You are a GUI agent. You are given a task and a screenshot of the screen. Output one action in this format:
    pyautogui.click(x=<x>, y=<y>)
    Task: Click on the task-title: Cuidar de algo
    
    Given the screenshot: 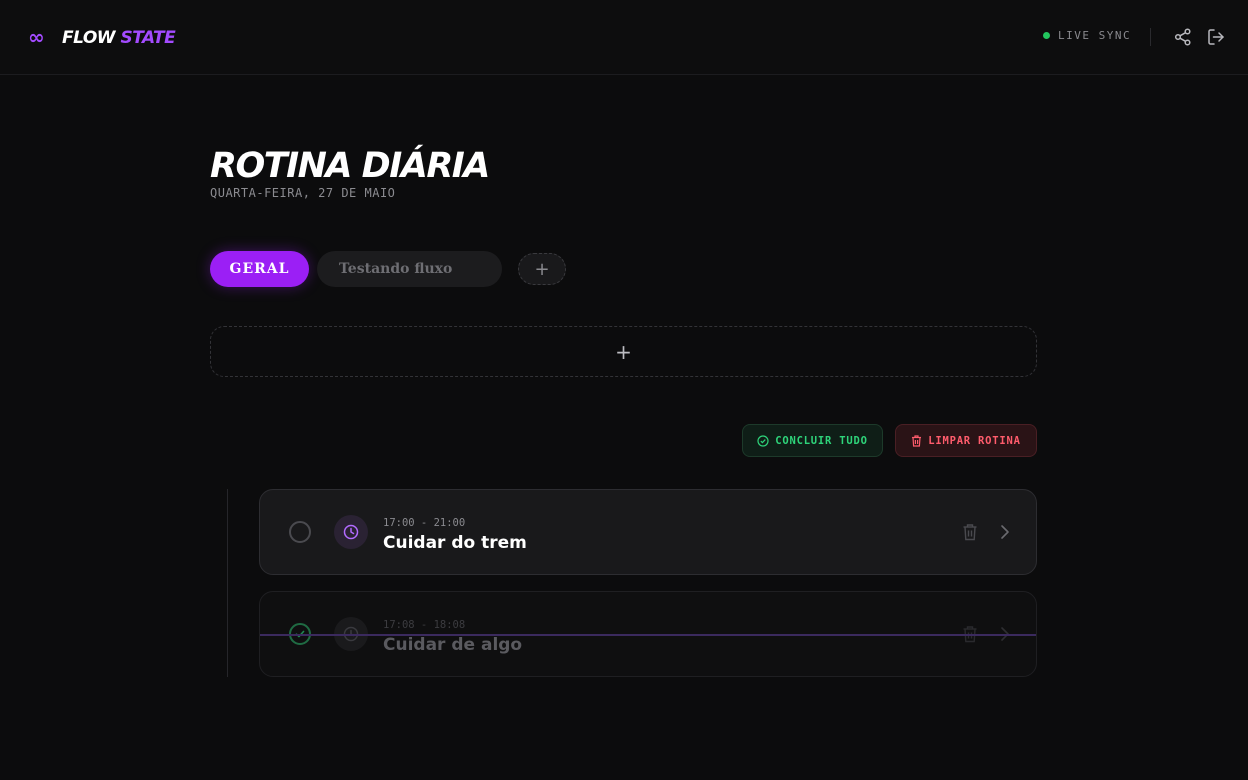 What is the action you would take?
    pyautogui.click(x=453, y=645)
    